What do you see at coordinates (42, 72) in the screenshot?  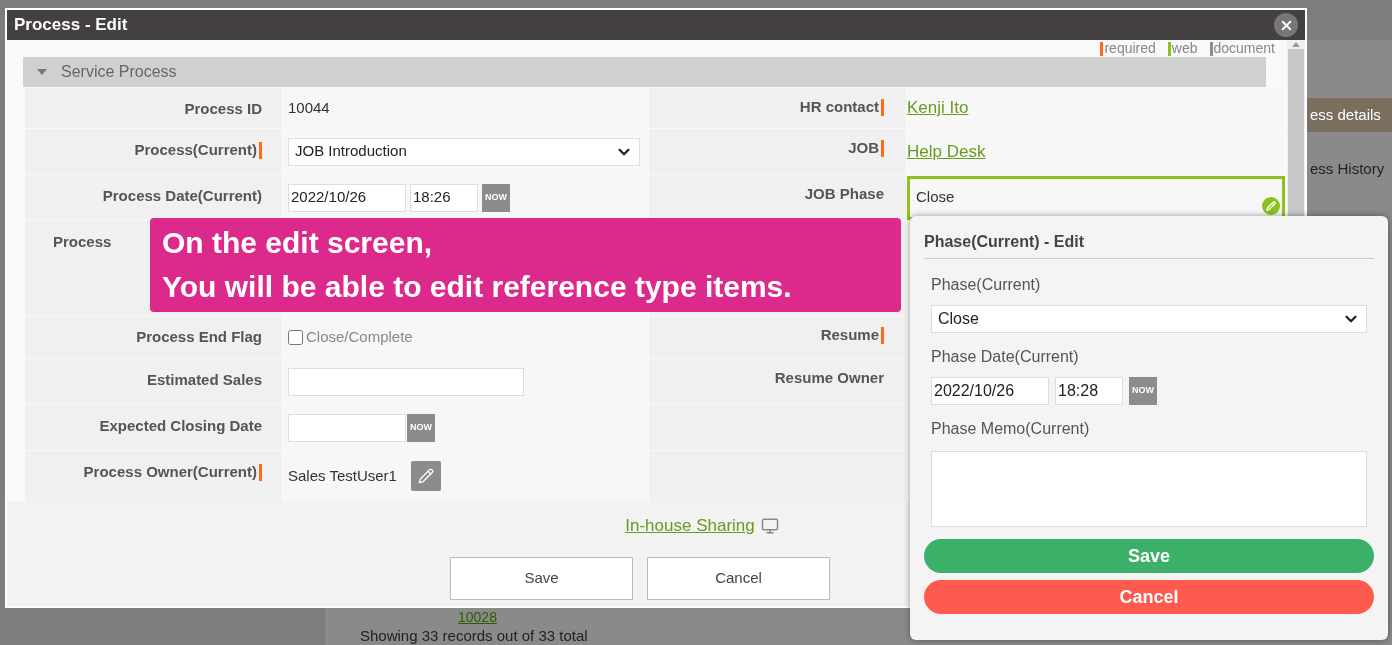 I see `caret-icon` at bounding box center [42, 72].